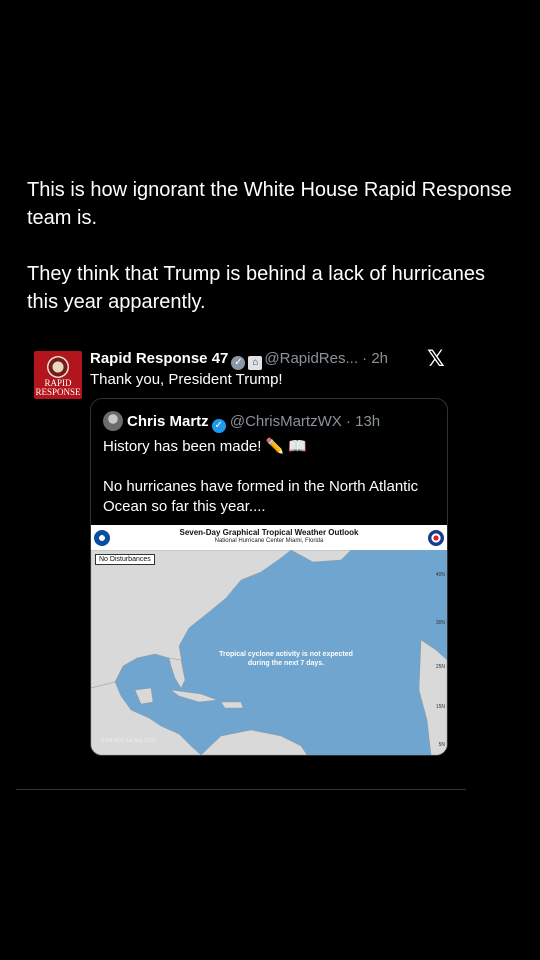 The image size is (540, 960). What do you see at coordinates (128, 741) in the screenshot?
I see `issue-timestamp: 8 AM EDT Sat Sep 2025` at bounding box center [128, 741].